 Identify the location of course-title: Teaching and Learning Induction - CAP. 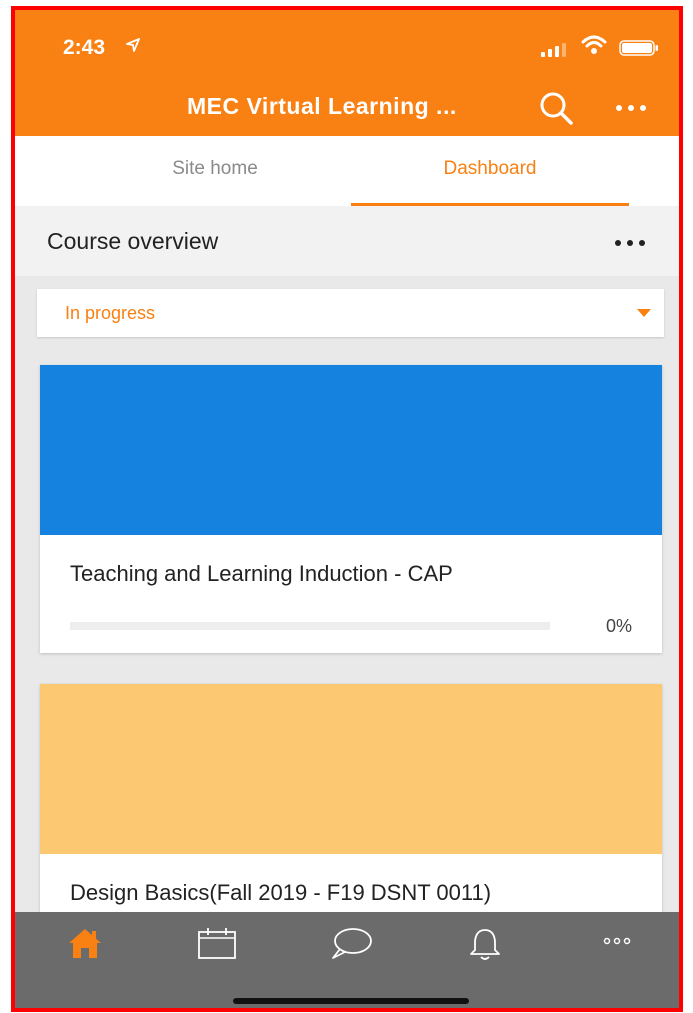
(261, 573).